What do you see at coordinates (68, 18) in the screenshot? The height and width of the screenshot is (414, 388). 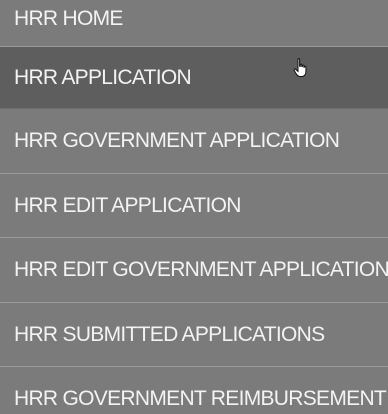 I see `menu-item-label: HRR HOME` at bounding box center [68, 18].